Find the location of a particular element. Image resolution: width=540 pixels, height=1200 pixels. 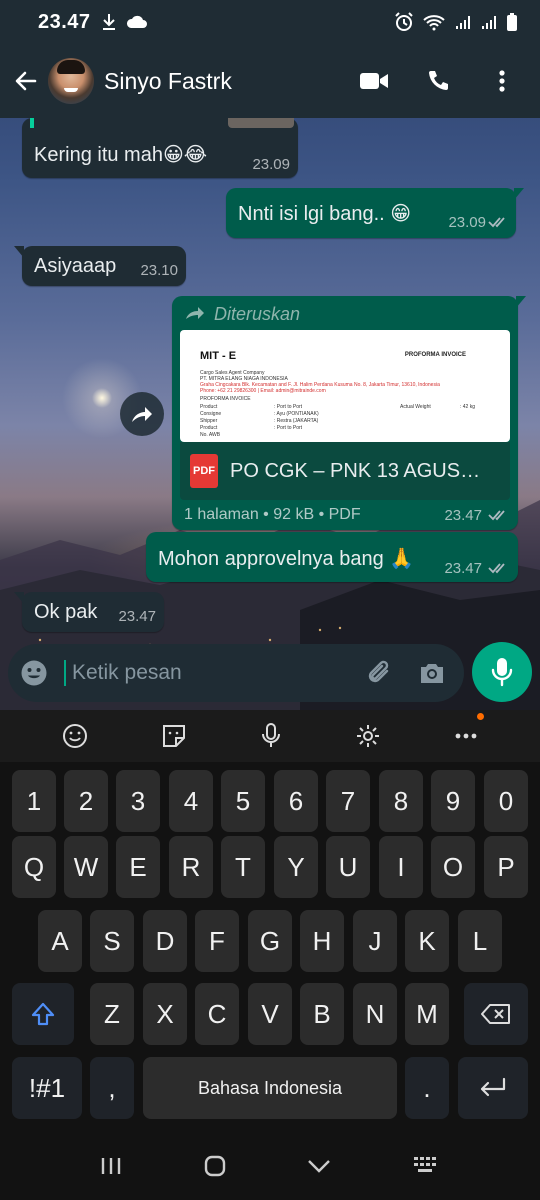

share-forward-icon is located at coordinates (142, 414).